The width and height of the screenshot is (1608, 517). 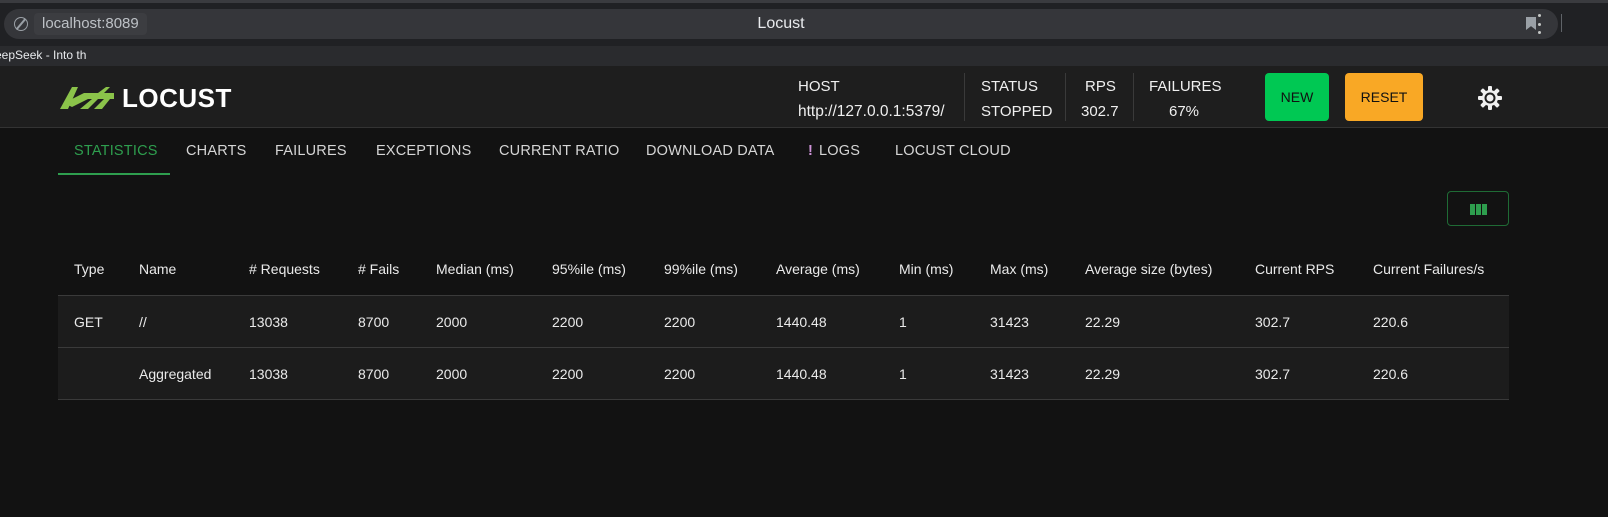 I want to click on status-stat: STATUS STOPPED, so click(x=1016, y=99).